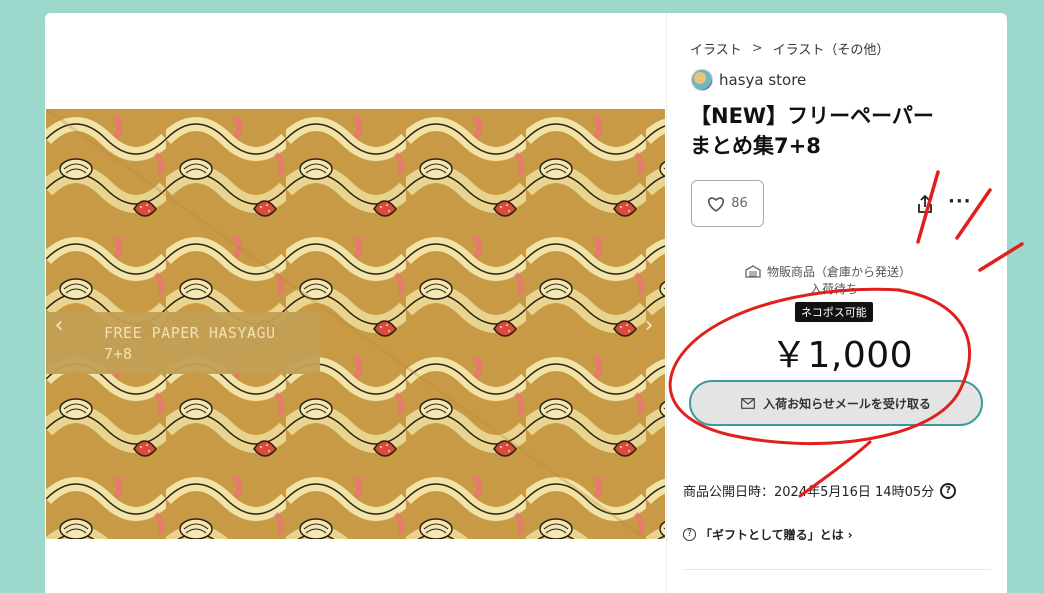 The image size is (1044, 593). I want to click on question-icon: ?, so click(689, 534).